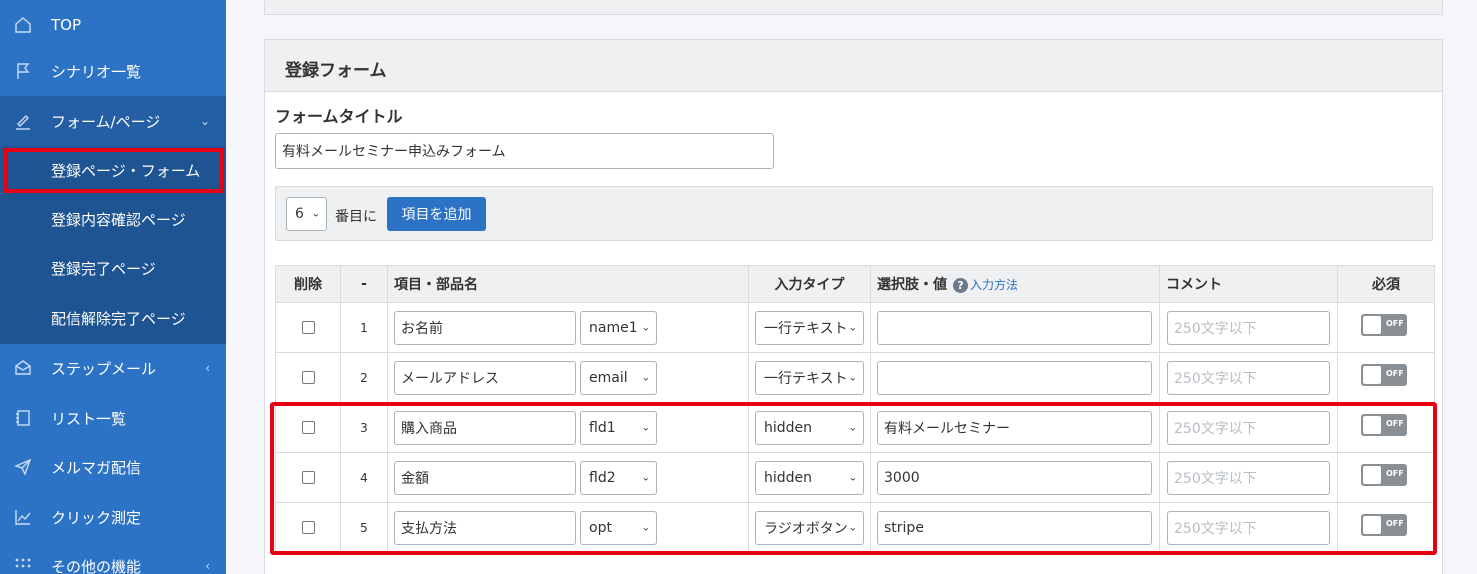  Describe the element at coordinates (364, 327) in the screenshot. I see `row-number: 1` at that location.